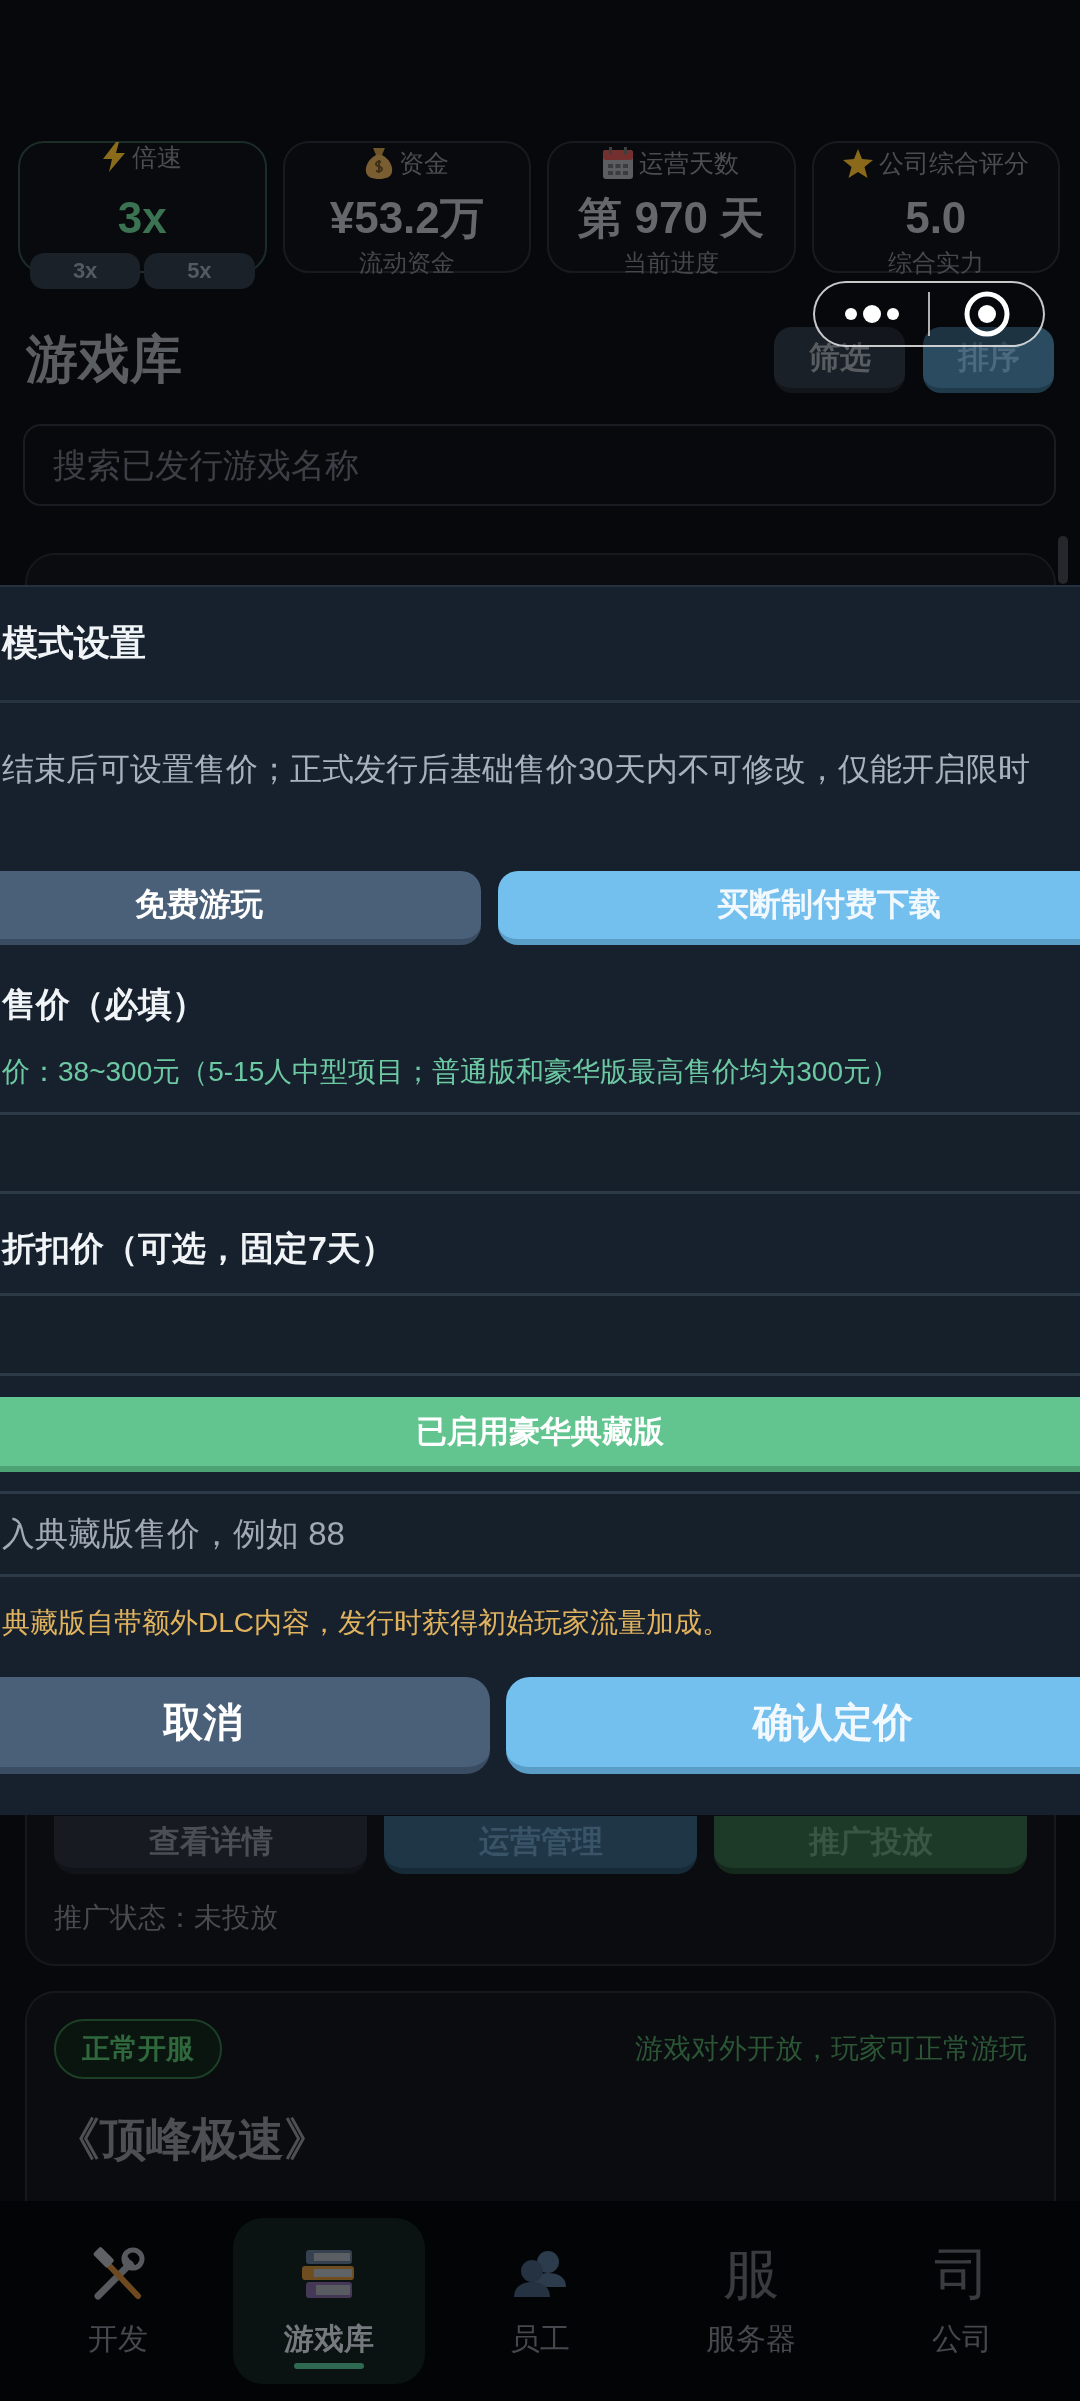 Image resolution: width=1080 pixels, height=2401 pixels. Describe the element at coordinates (689, 163) in the screenshot. I see `stat-label: 运营天数` at that location.